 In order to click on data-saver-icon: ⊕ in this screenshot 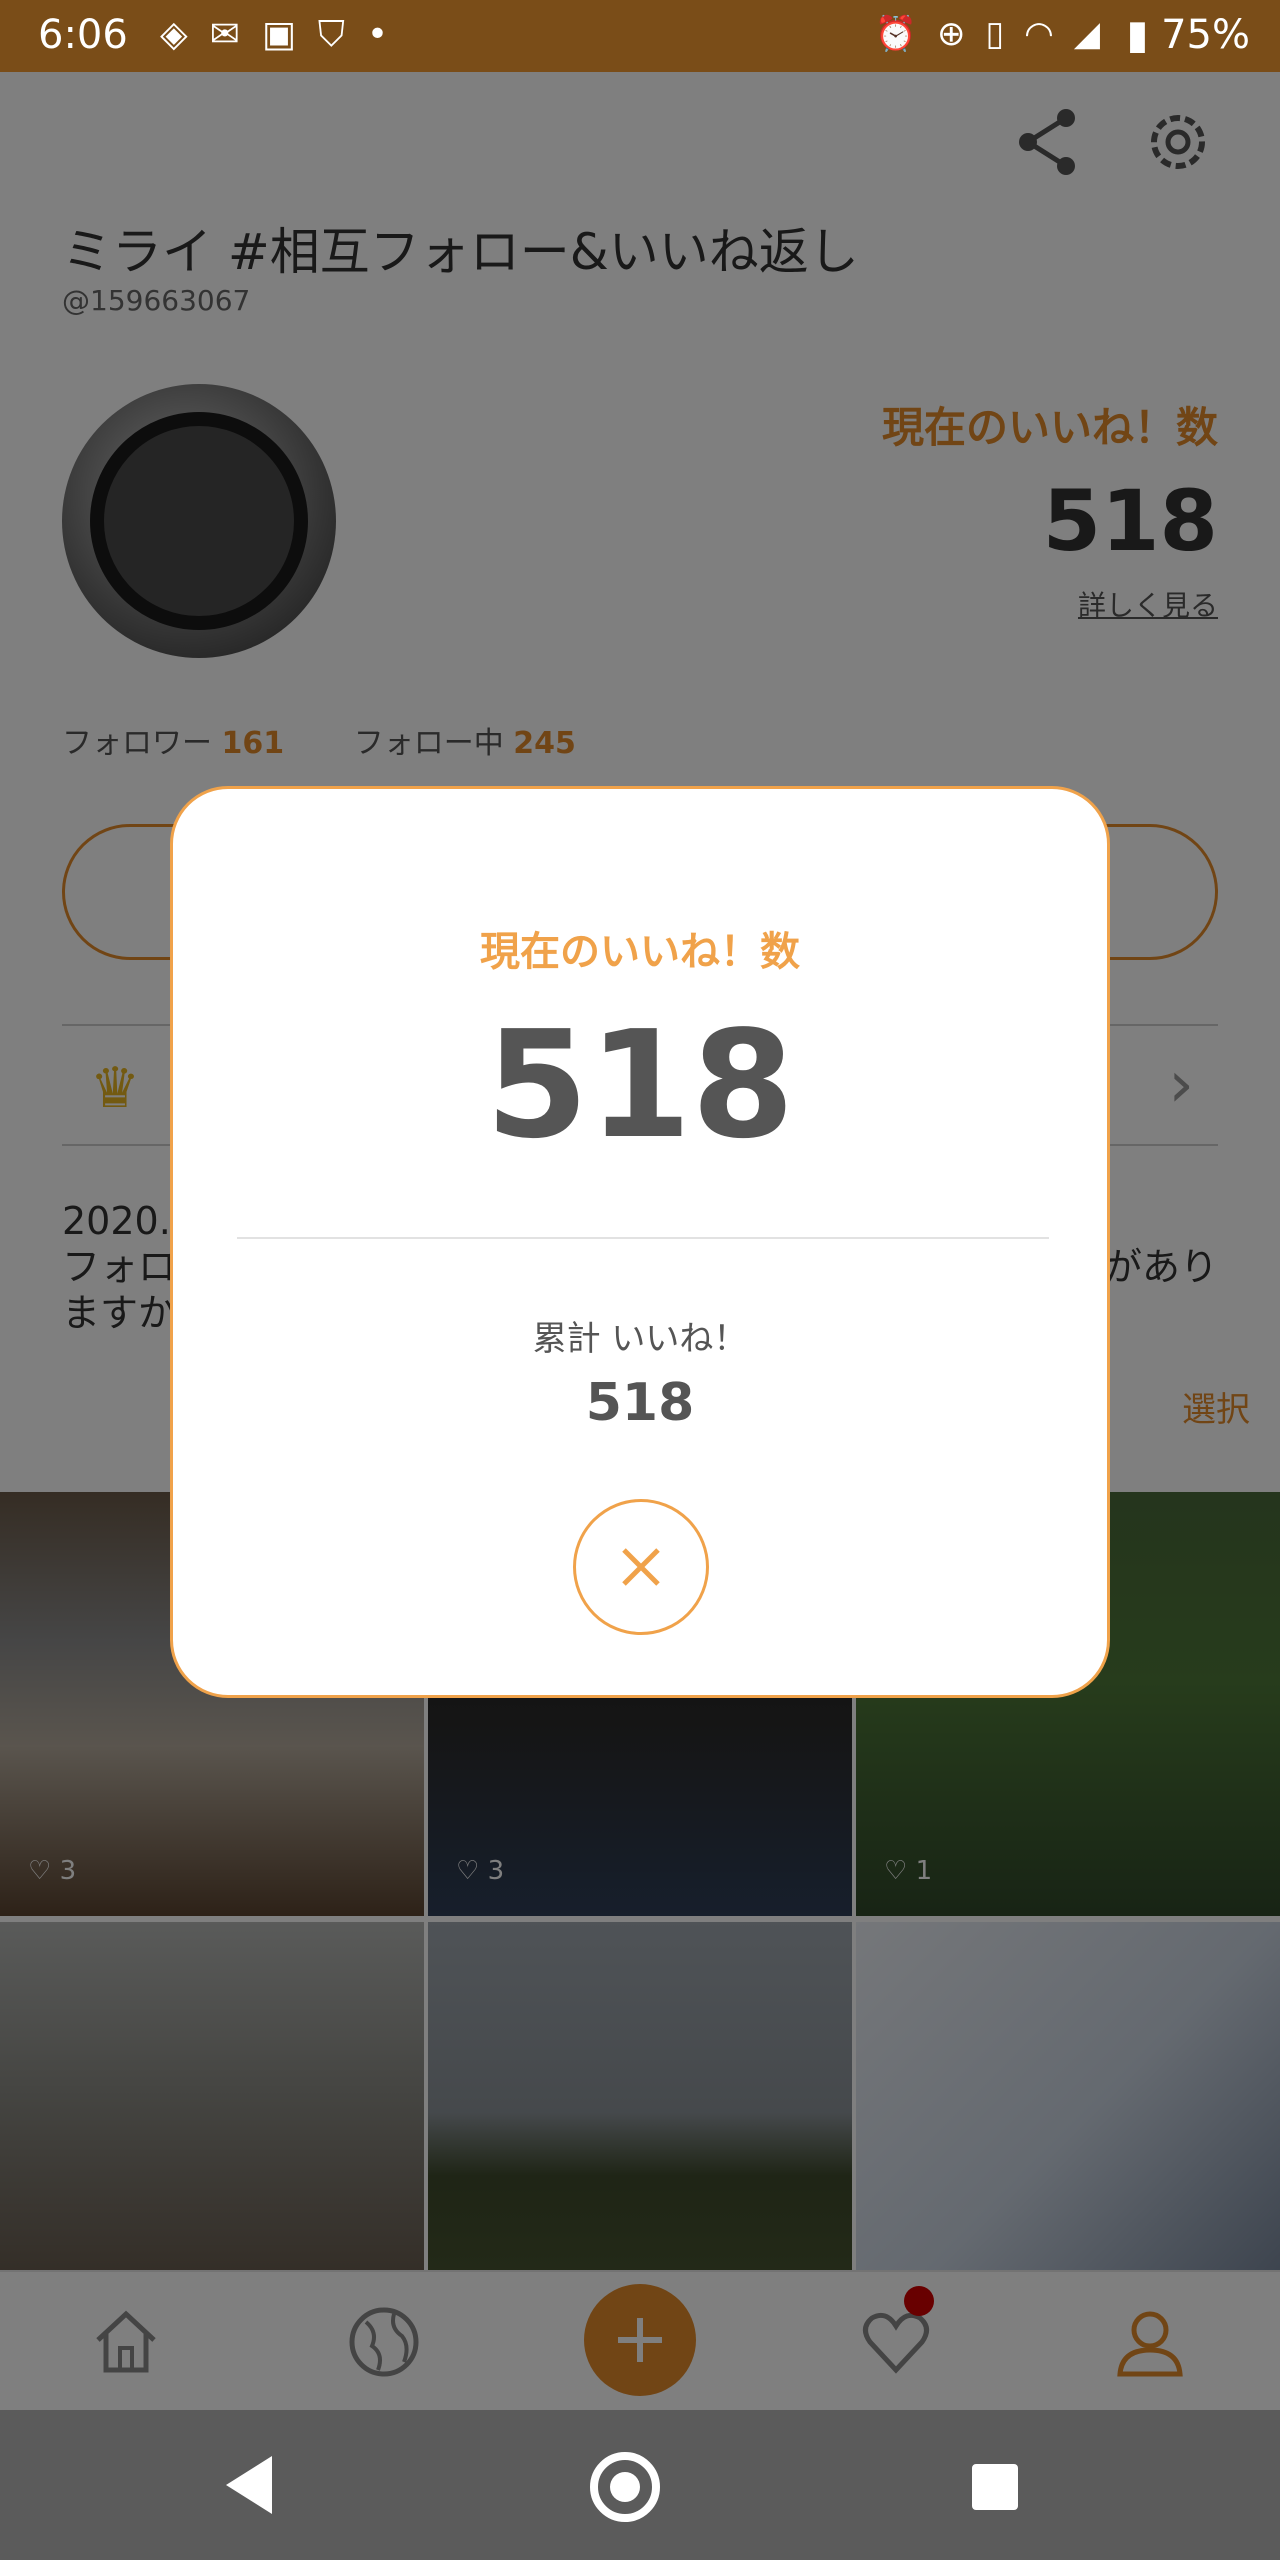, I will do `click(951, 34)`.